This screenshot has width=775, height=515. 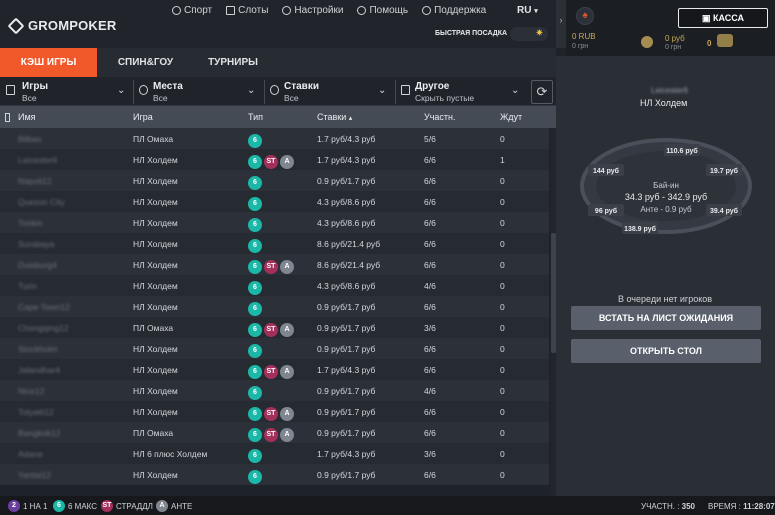 I want to click on lobby-tabs: КЭШ ИГРЫ СПИН&ГОУ ТУРНИРЫ, so click(x=278, y=62).